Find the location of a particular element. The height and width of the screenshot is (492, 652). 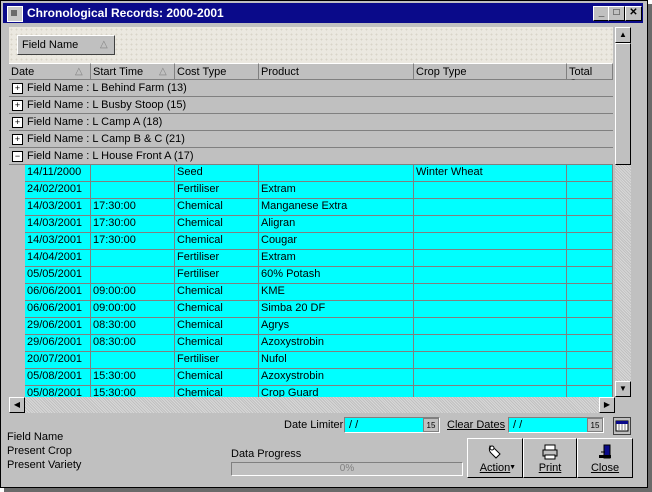

table-cell: 24/02/2001 is located at coordinates (58, 190).